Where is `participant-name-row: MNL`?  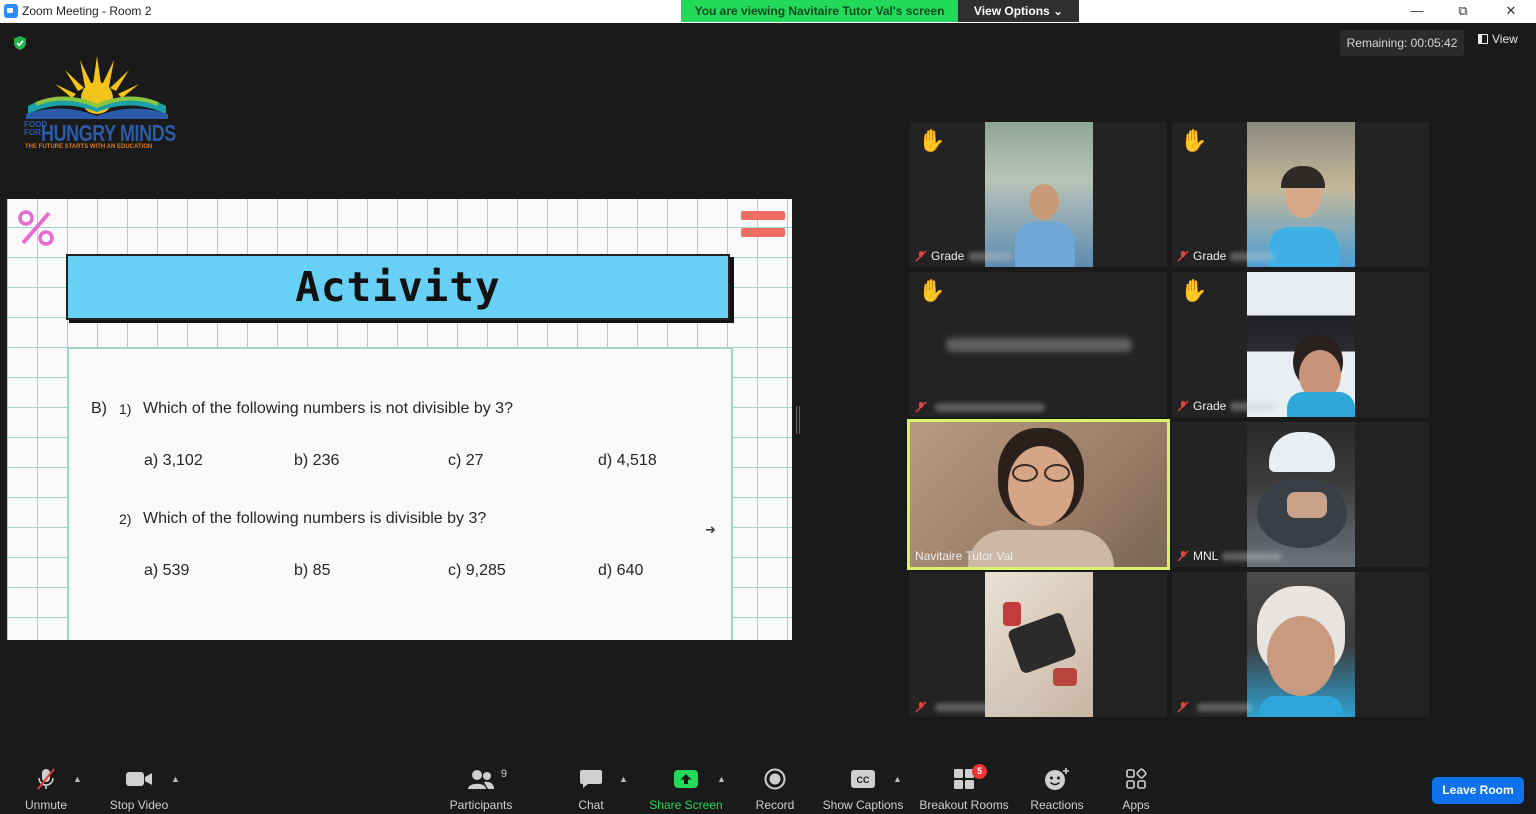 participant-name-row: MNL is located at coordinates (1230, 556).